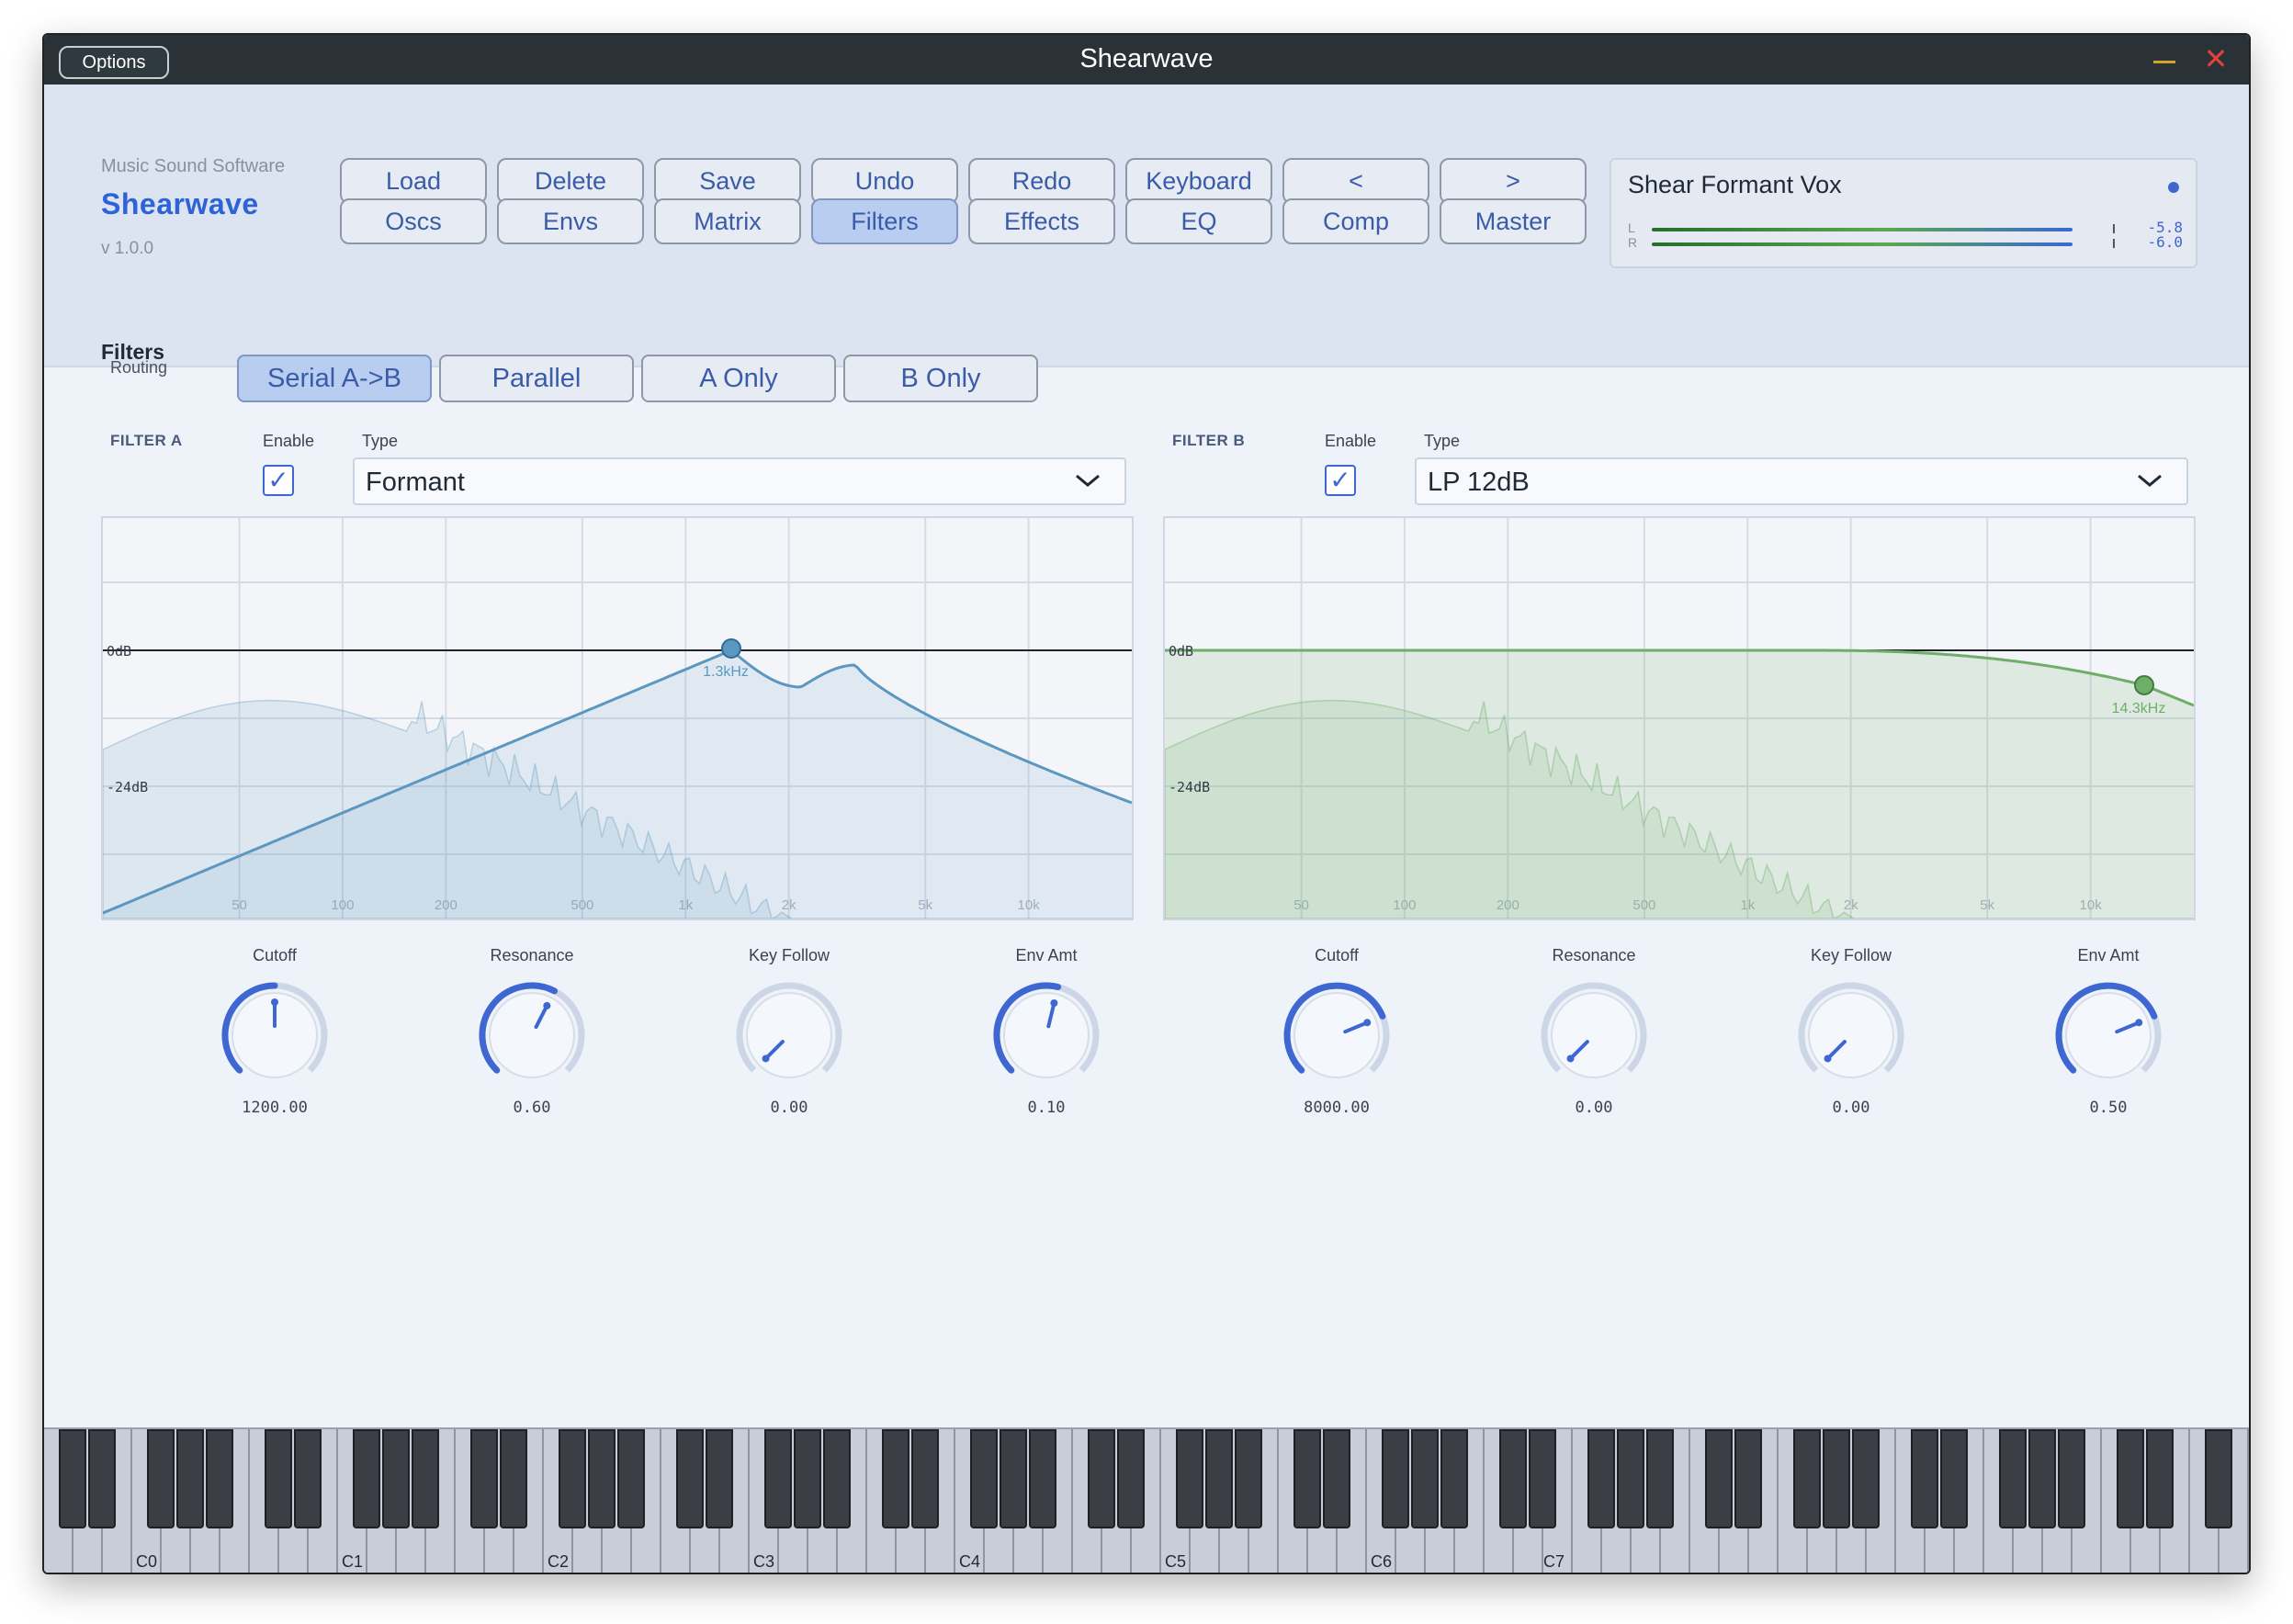 The height and width of the screenshot is (1624, 2293). I want to click on routing-b-only-button: B Only, so click(940, 378).